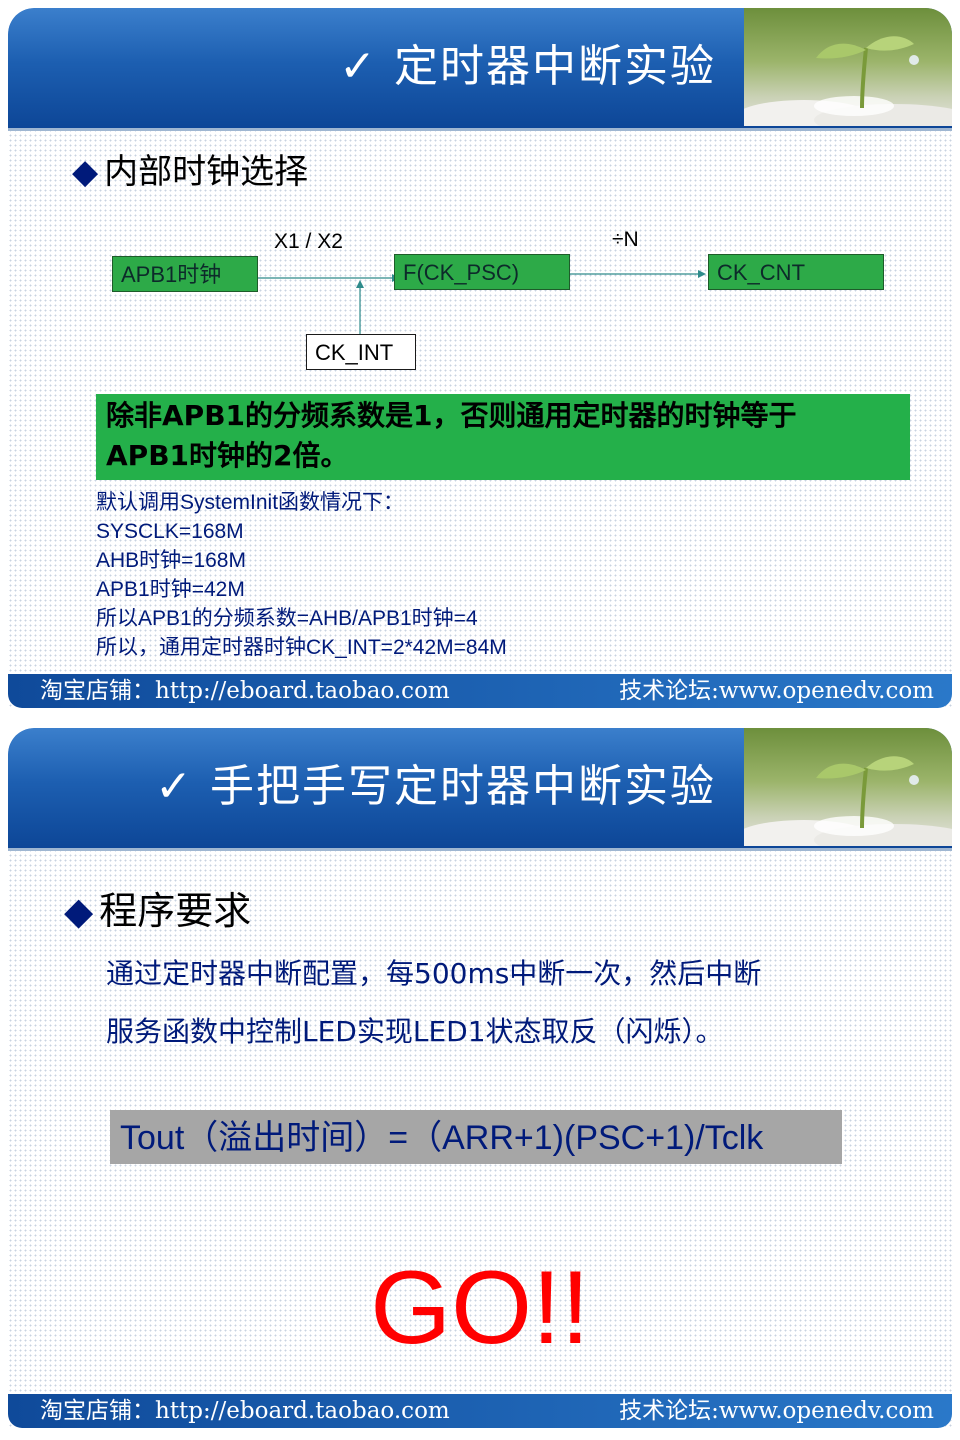 Image resolution: width=960 pixels, height=1440 pixels. I want to click on slide-title: ✓ 手把手写定时器中断实验, so click(435, 786).